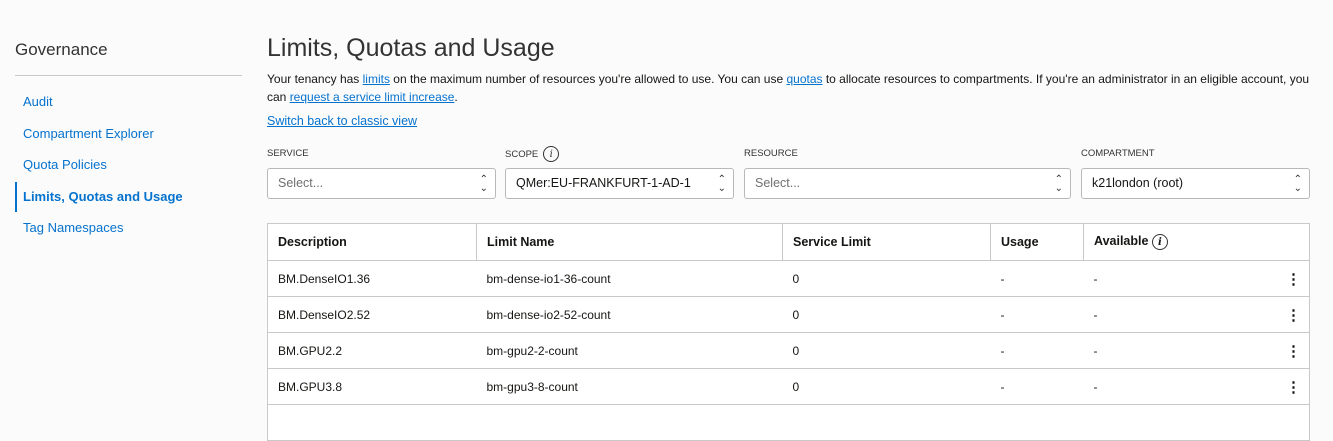 The width and height of the screenshot is (1333, 441). Describe the element at coordinates (1037, 242) in the screenshot. I see `col-usage: Usage` at that location.